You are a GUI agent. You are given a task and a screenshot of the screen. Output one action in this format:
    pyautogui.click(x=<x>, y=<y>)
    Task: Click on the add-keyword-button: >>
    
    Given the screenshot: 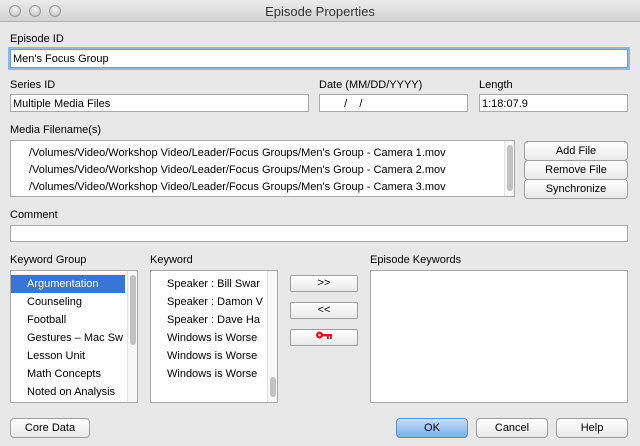 What is the action you would take?
    pyautogui.click(x=324, y=283)
    